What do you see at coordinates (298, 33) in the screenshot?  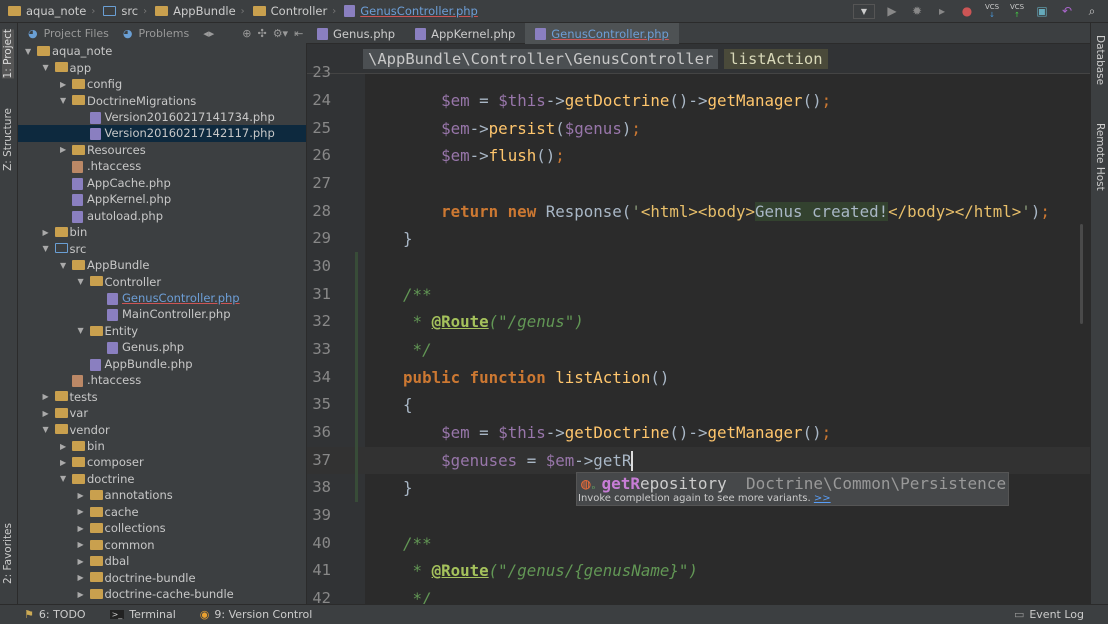 I see `hide-icon: ⇤` at bounding box center [298, 33].